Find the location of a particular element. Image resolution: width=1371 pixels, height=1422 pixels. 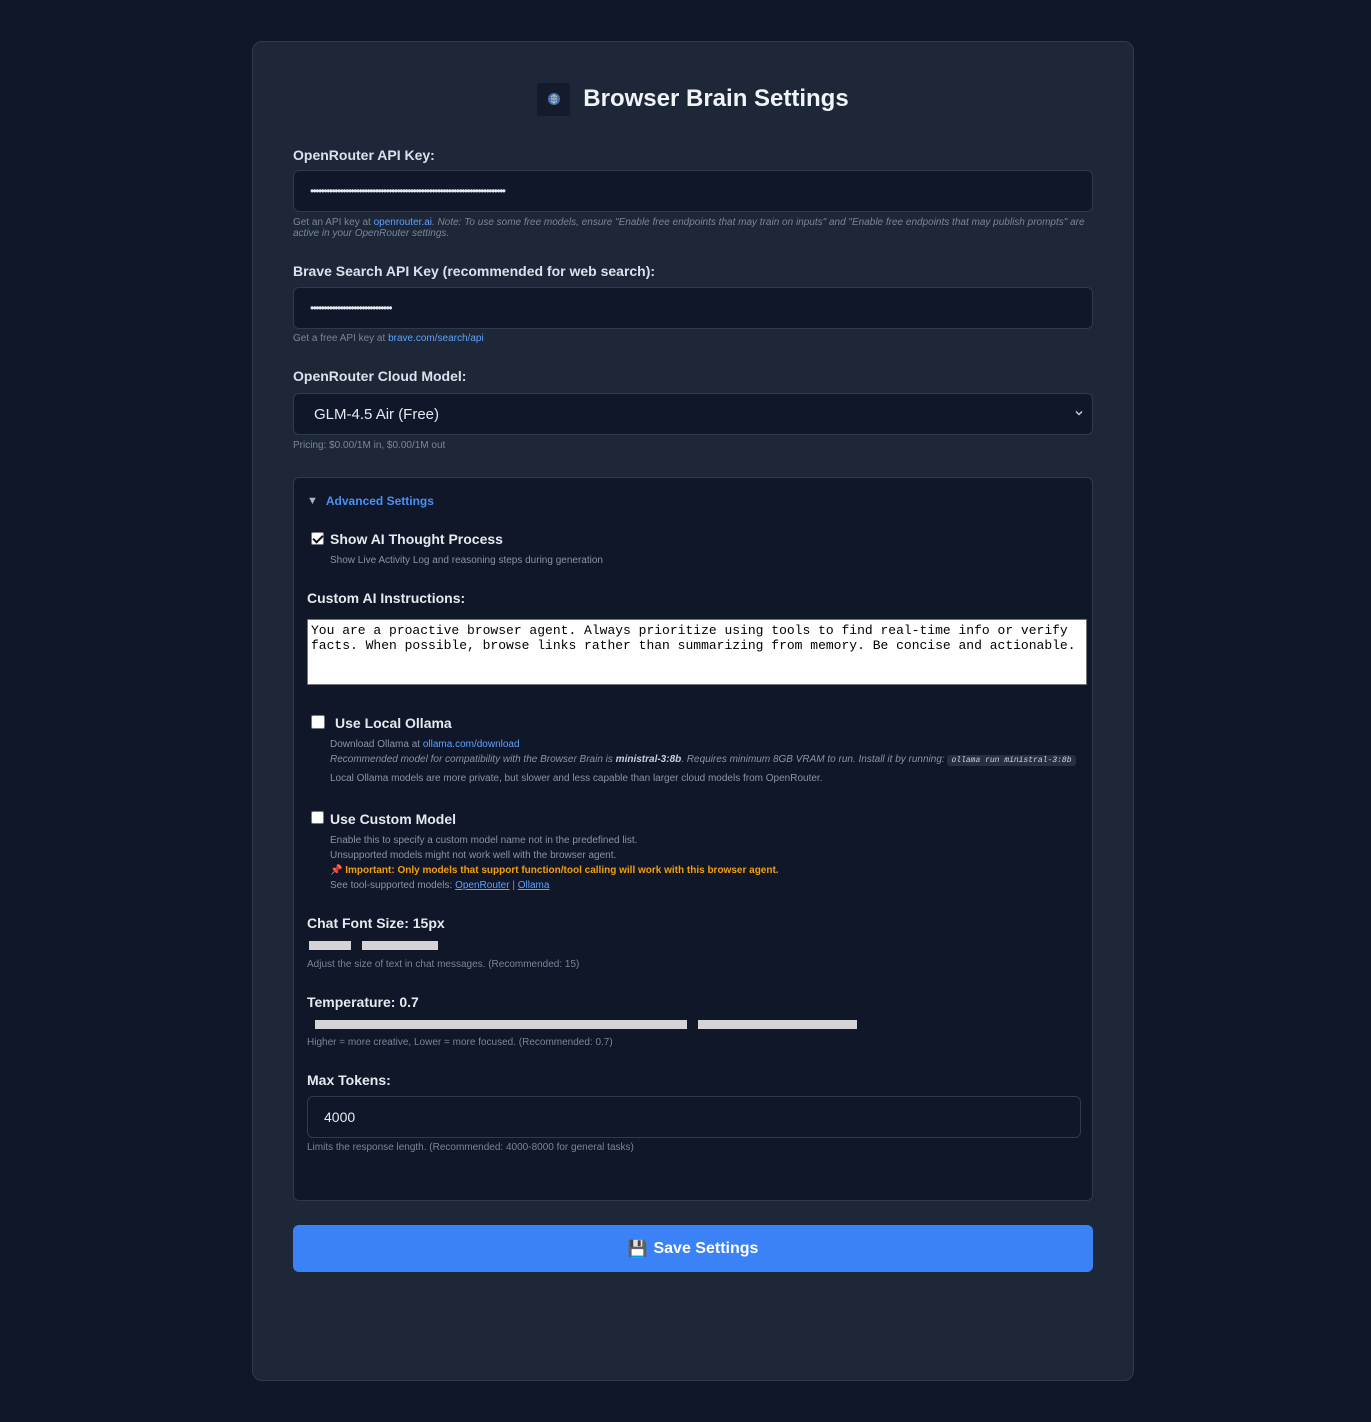

temperature-label: Temperature: 0.7 is located at coordinates (363, 1002).